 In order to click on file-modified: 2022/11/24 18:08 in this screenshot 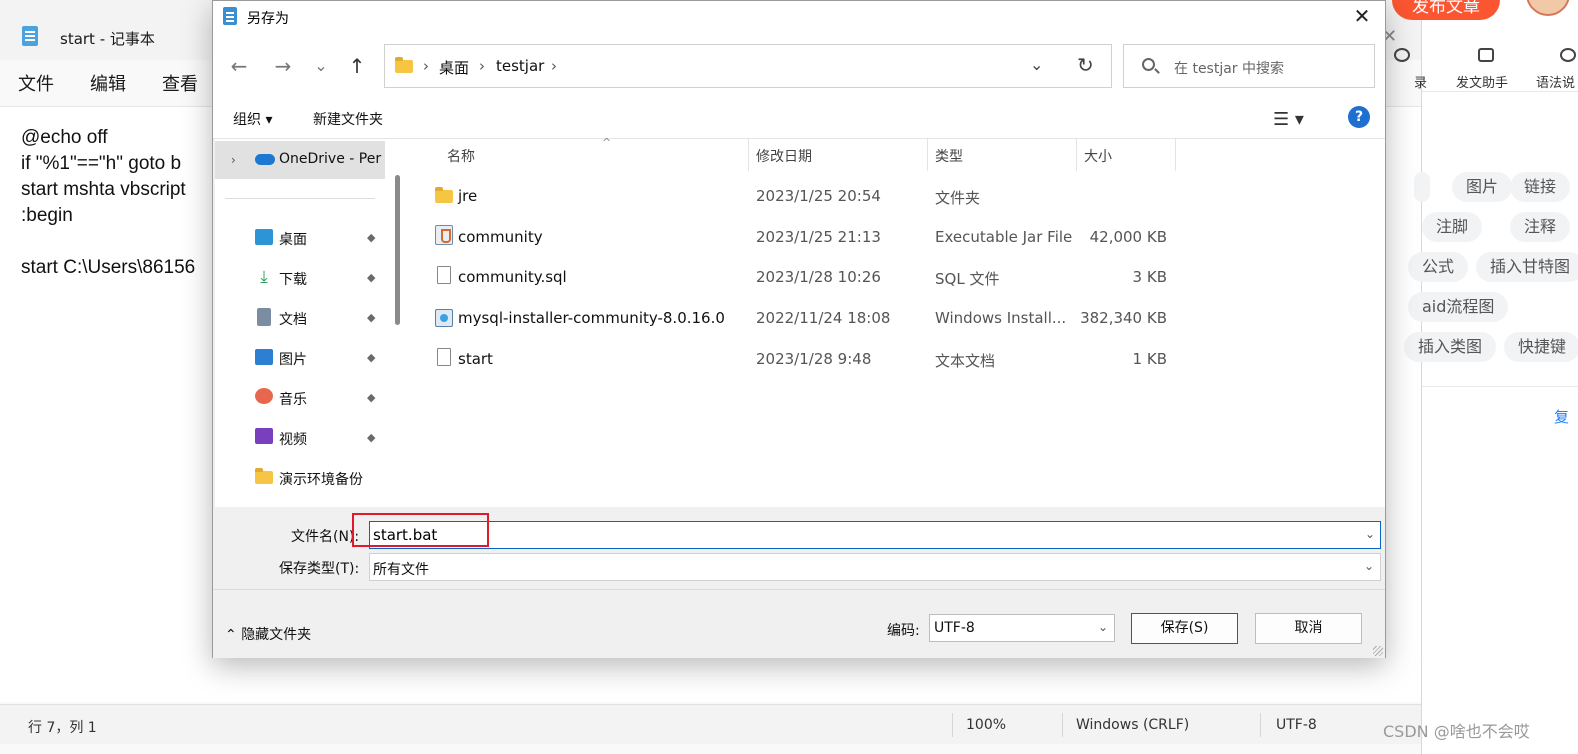, I will do `click(823, 318)`.